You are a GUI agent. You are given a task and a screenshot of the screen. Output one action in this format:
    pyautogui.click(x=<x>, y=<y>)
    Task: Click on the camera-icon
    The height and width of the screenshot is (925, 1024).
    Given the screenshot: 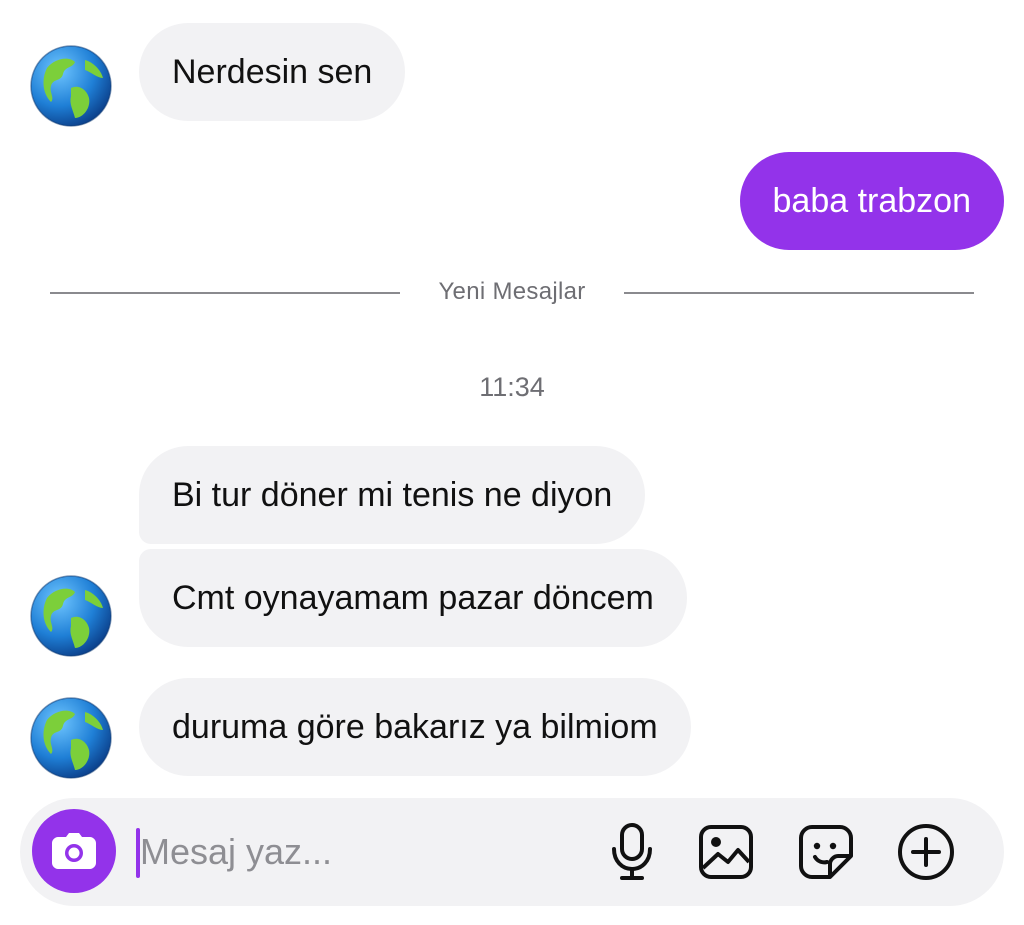 What is the action you would take?
    pyautogui.click(x=74, y=851)
    